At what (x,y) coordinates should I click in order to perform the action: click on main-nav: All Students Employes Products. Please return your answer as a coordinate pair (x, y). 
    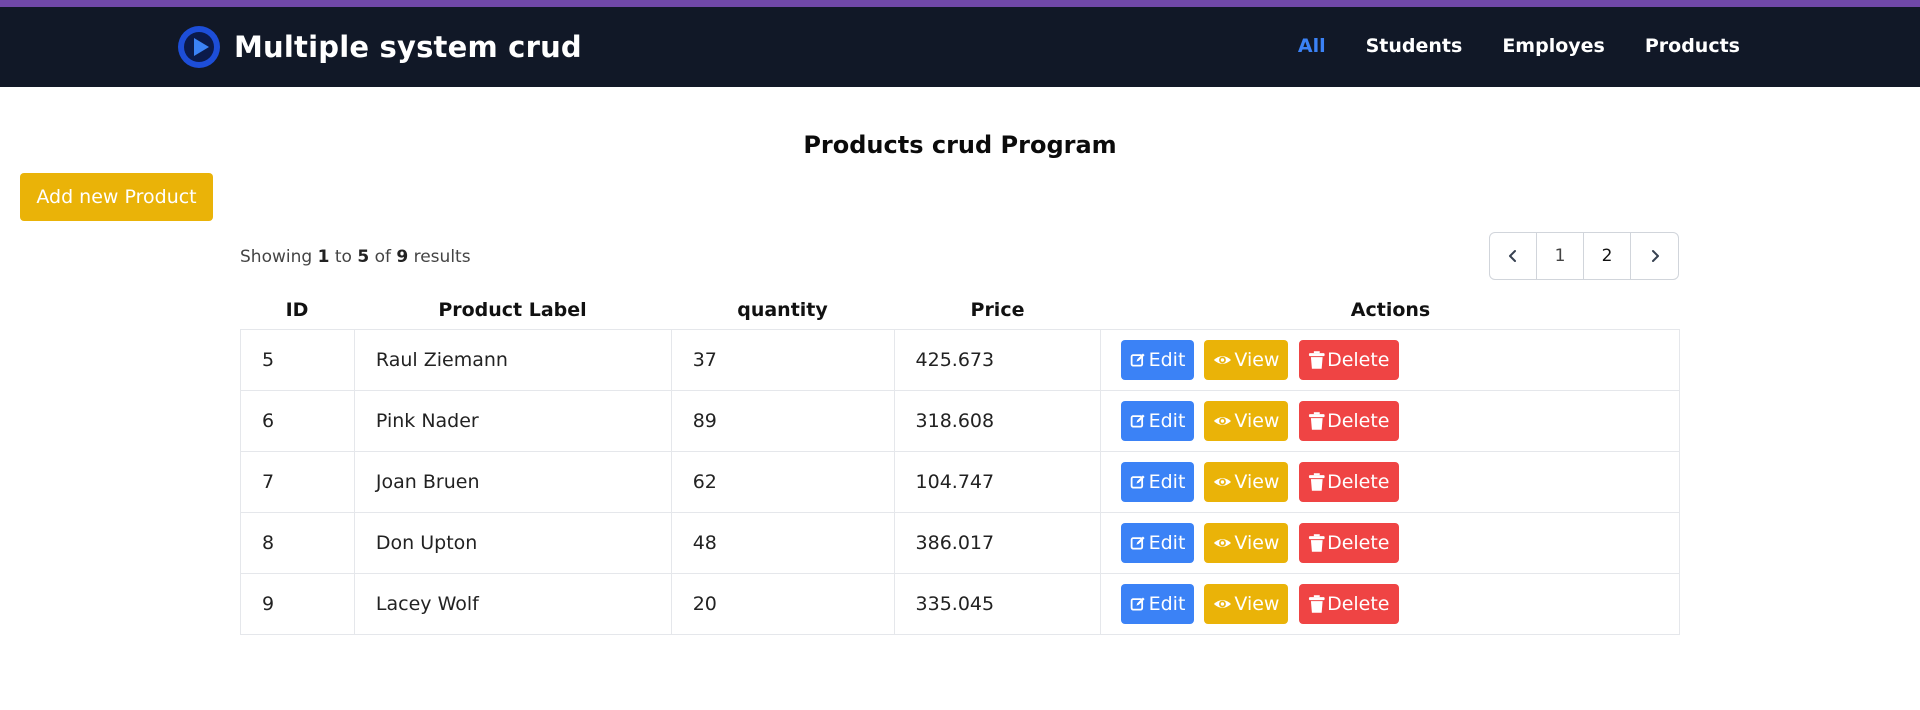
    Looking at the image, I should click on (1519, 46).